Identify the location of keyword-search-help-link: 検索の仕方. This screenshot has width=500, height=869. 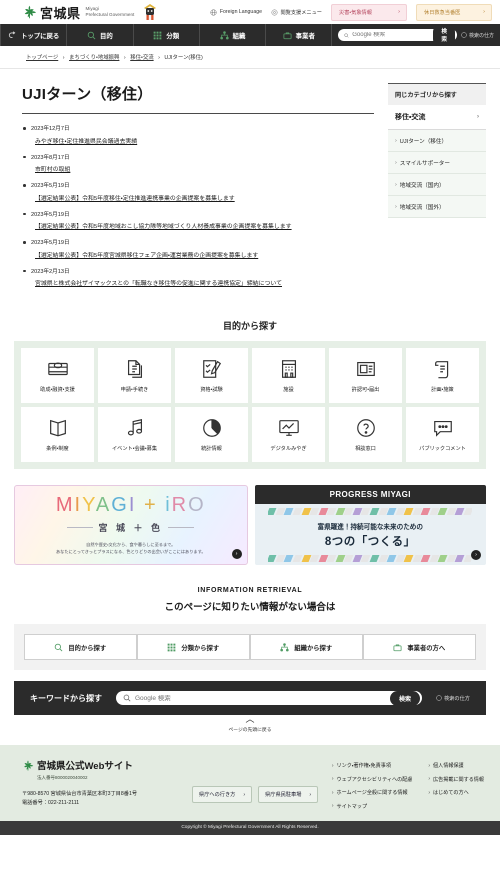
(453, 698).